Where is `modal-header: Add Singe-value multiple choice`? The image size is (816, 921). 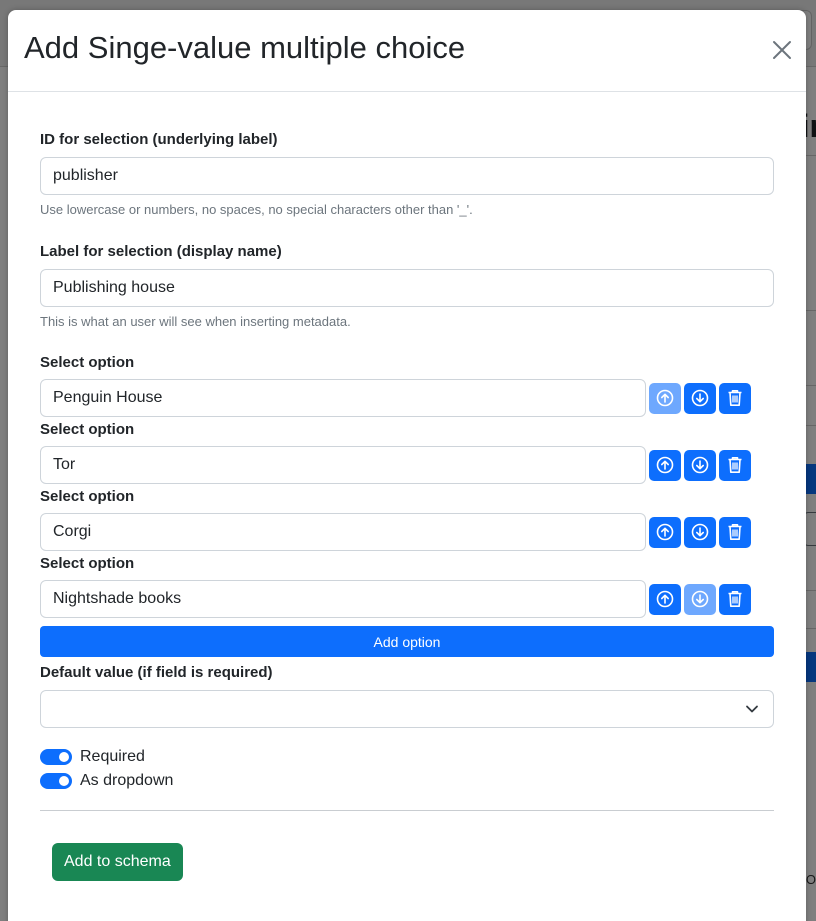 modal-header: Add Singe-value multiple choice is located at coordinates (407, 51).